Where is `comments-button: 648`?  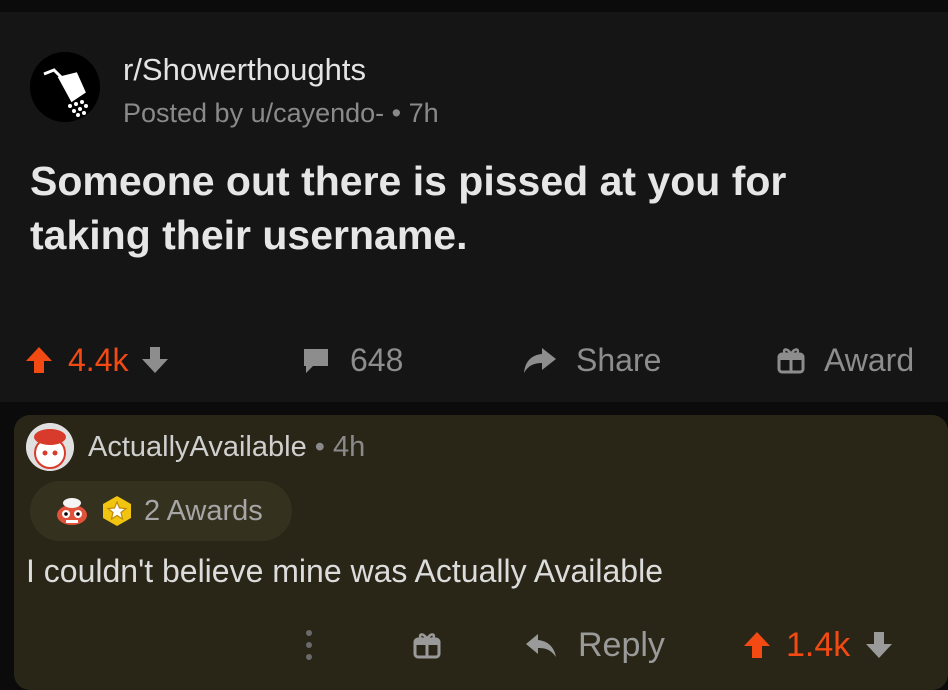
comments-button: 648 is located at coordinates (351, 360).